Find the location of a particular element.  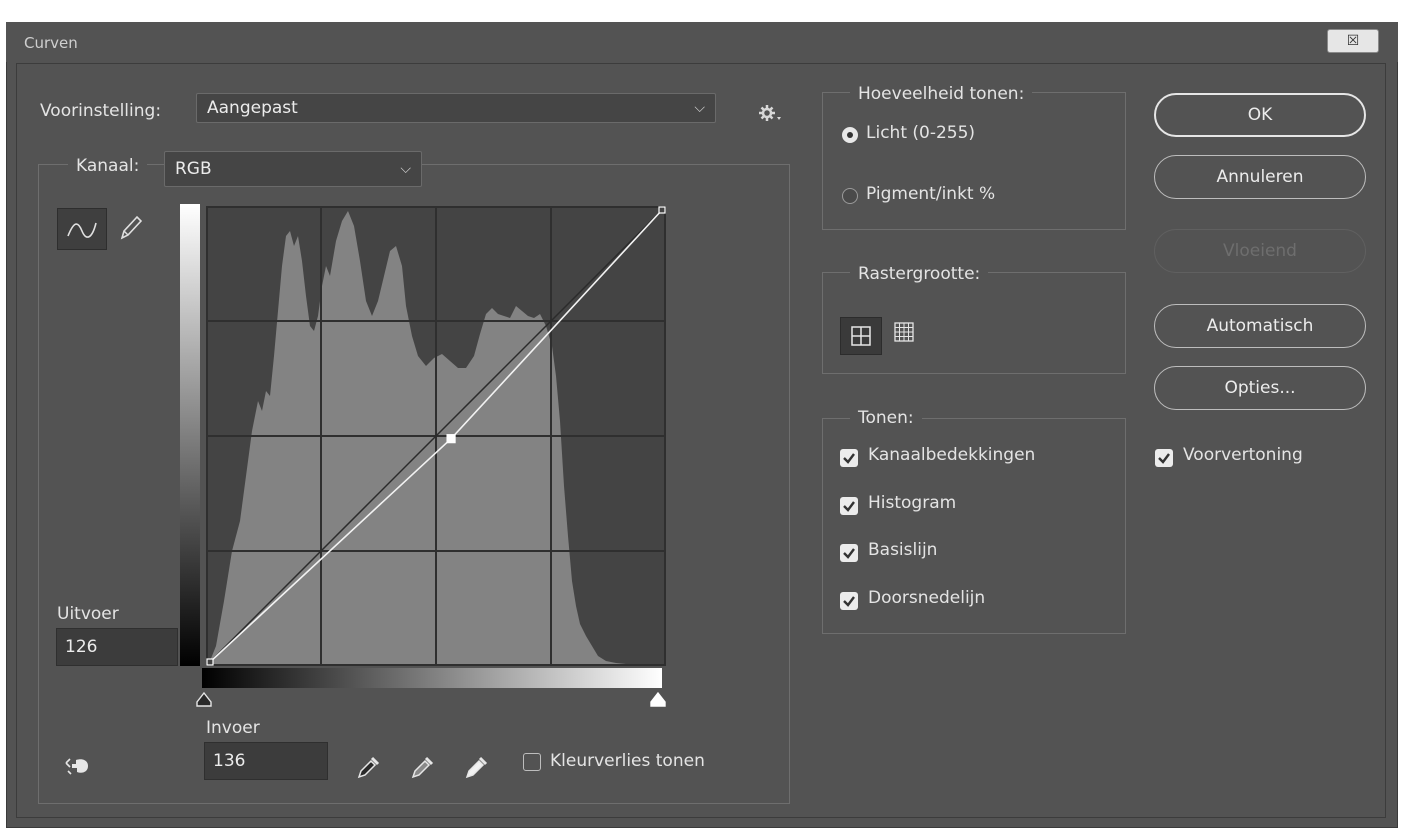

light-radio-label: Licht (0-255) is located at coordinates (921, 133).